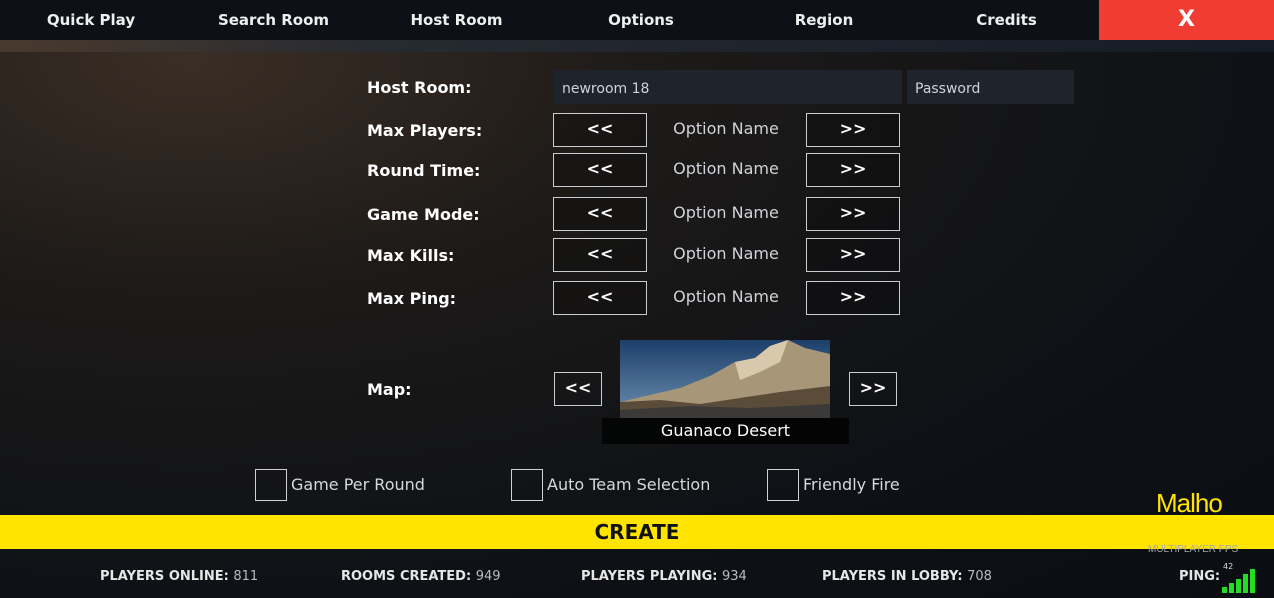 Image resolution: width=1274 pixels, height=598 pixels. What do you see at coordinates (411, 255) in the screenshot?
I see `max-kills-label: Max Kills:` at bounding box center [411, 255].